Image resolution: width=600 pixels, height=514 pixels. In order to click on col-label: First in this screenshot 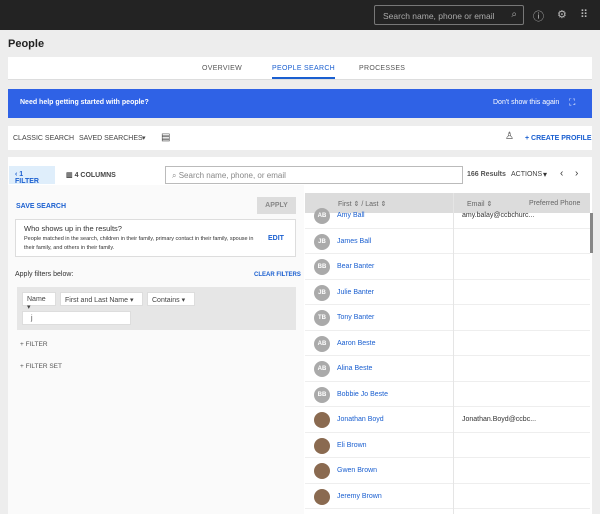, I will do `click(345, 204)`.